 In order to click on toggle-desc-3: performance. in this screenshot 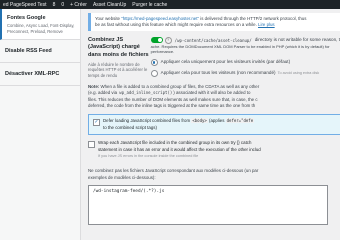, I will do `click(162, 52)`.